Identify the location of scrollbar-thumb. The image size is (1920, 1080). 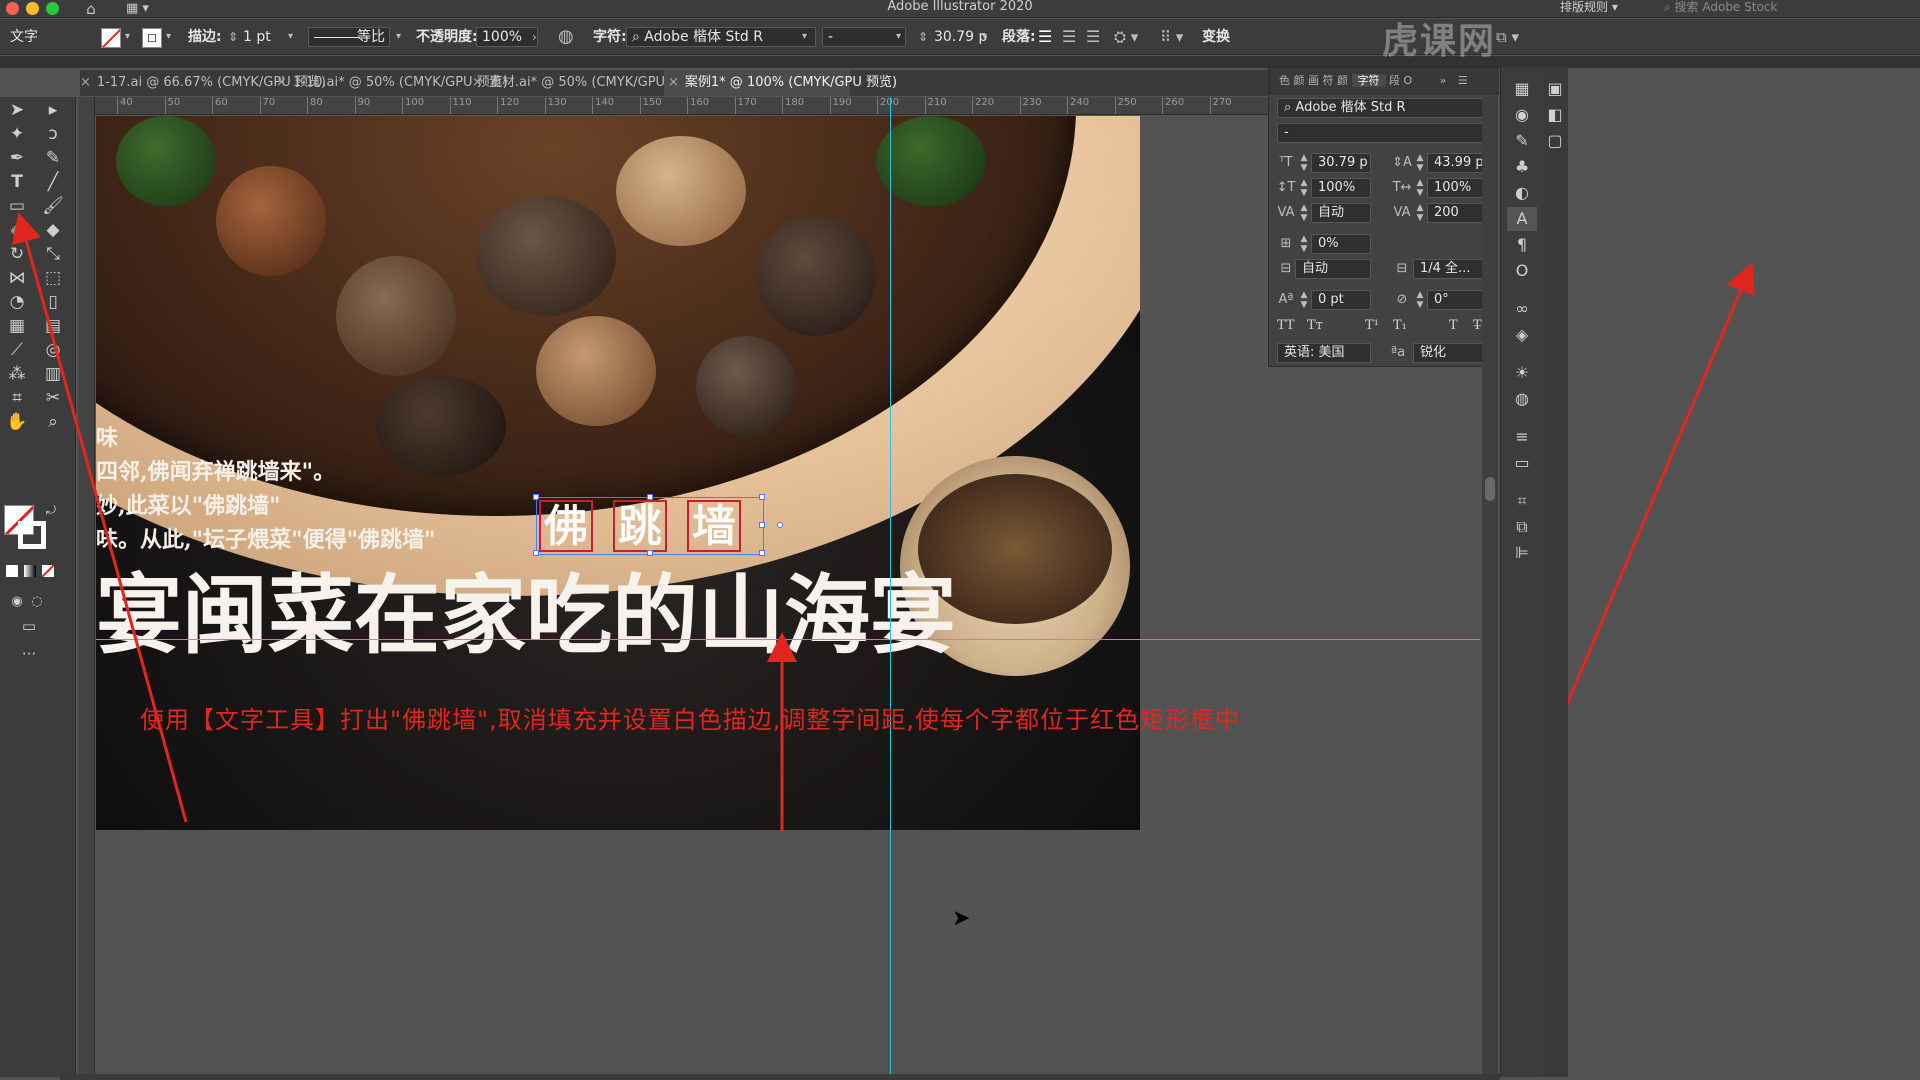
(1490, 489).